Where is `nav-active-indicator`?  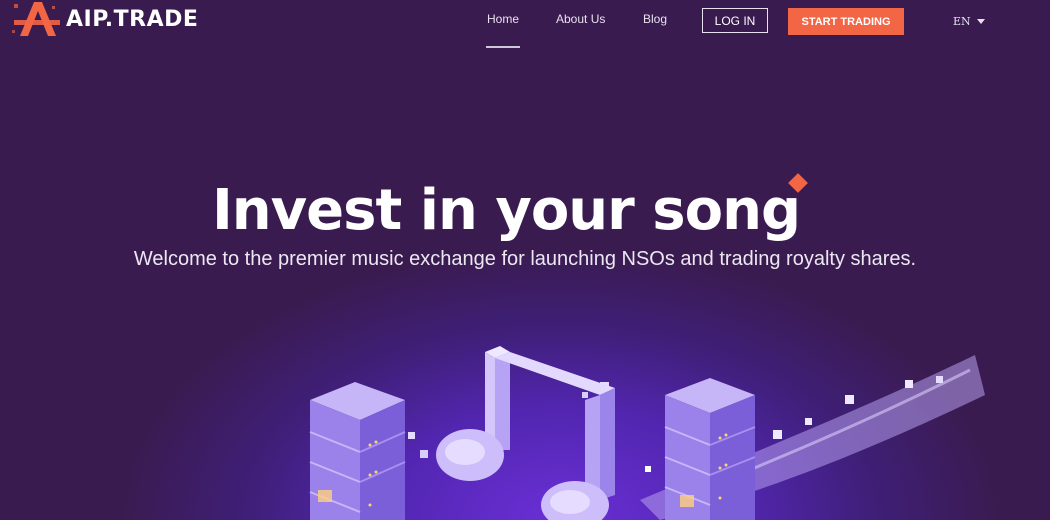
nav-active-indicator is located at coordinates (503, 47).